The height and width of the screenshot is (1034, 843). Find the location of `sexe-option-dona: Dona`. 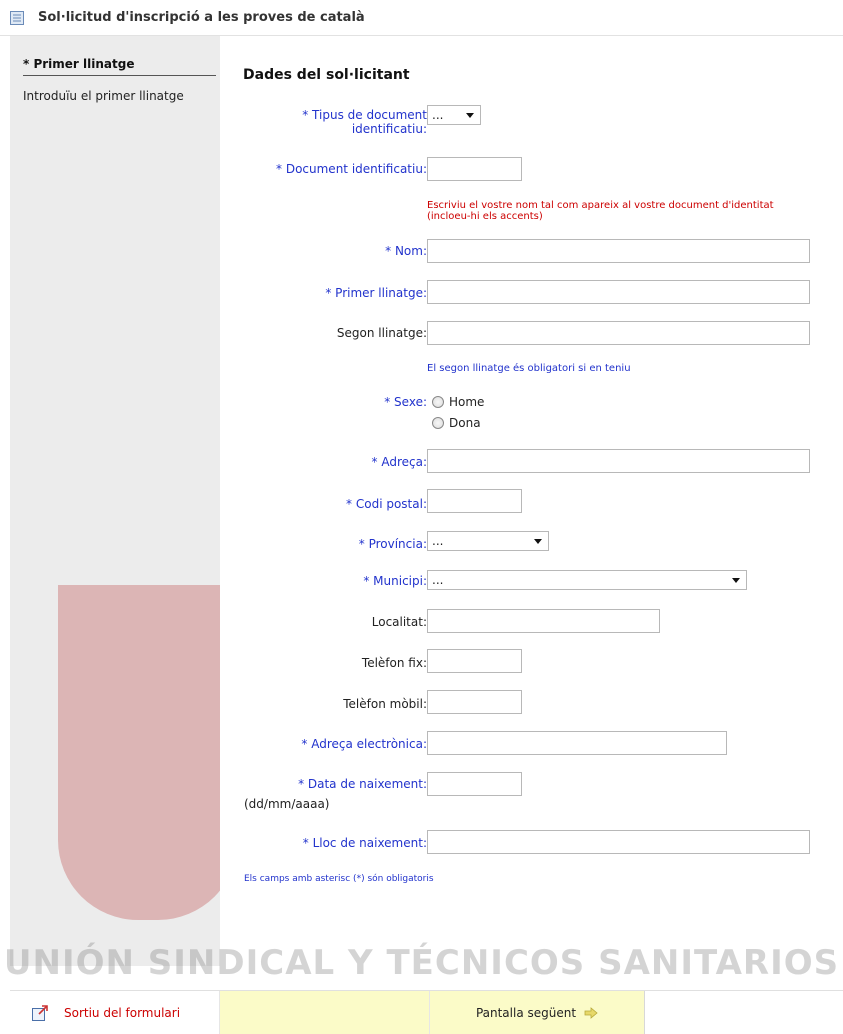

sexe-option-dona: Dona is located at coordinates (456, 423).